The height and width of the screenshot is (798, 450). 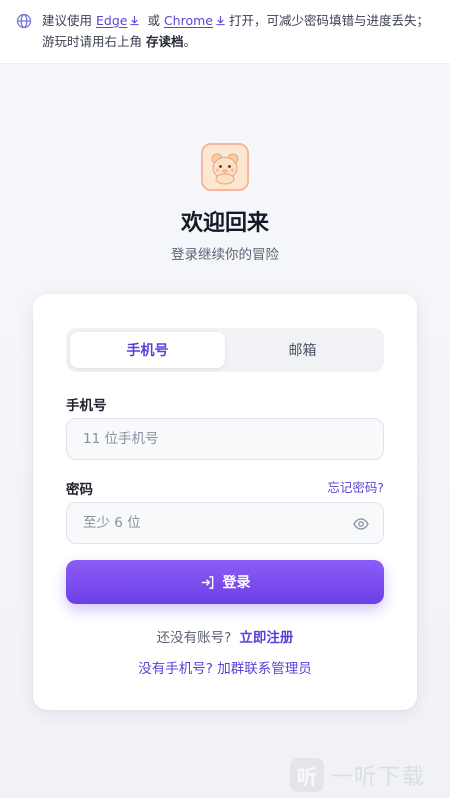 I want to click on notice-end: 。, so click(x=190, y=41).